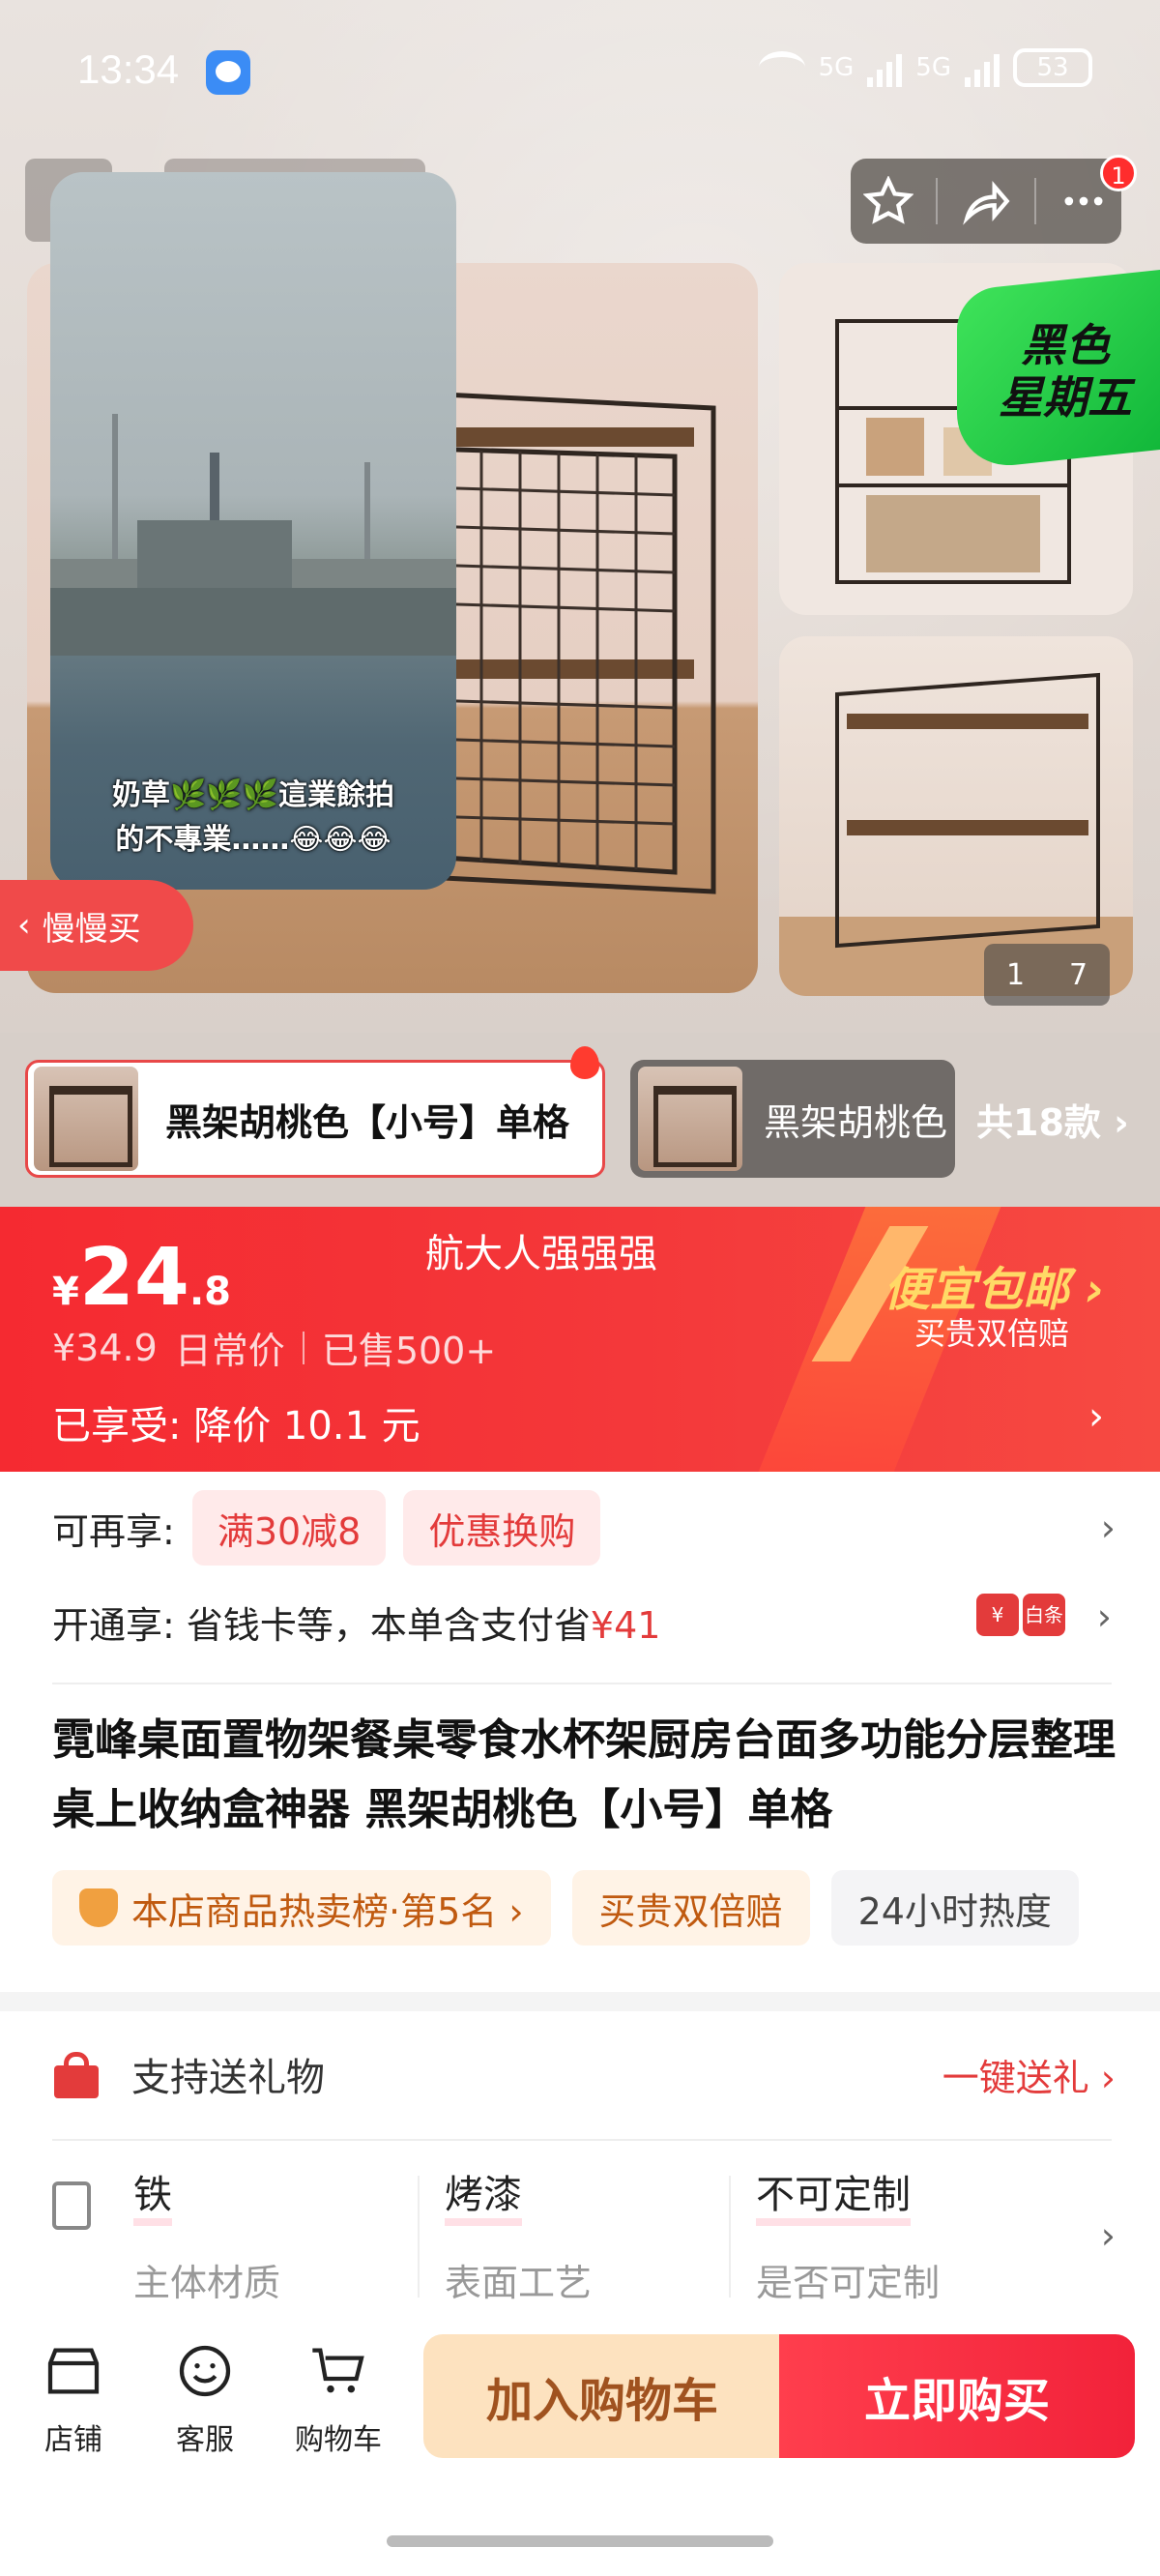 The image size is (1160, 2576). I want to click on promo-chip: 优惠换购, so click(502, 1528).